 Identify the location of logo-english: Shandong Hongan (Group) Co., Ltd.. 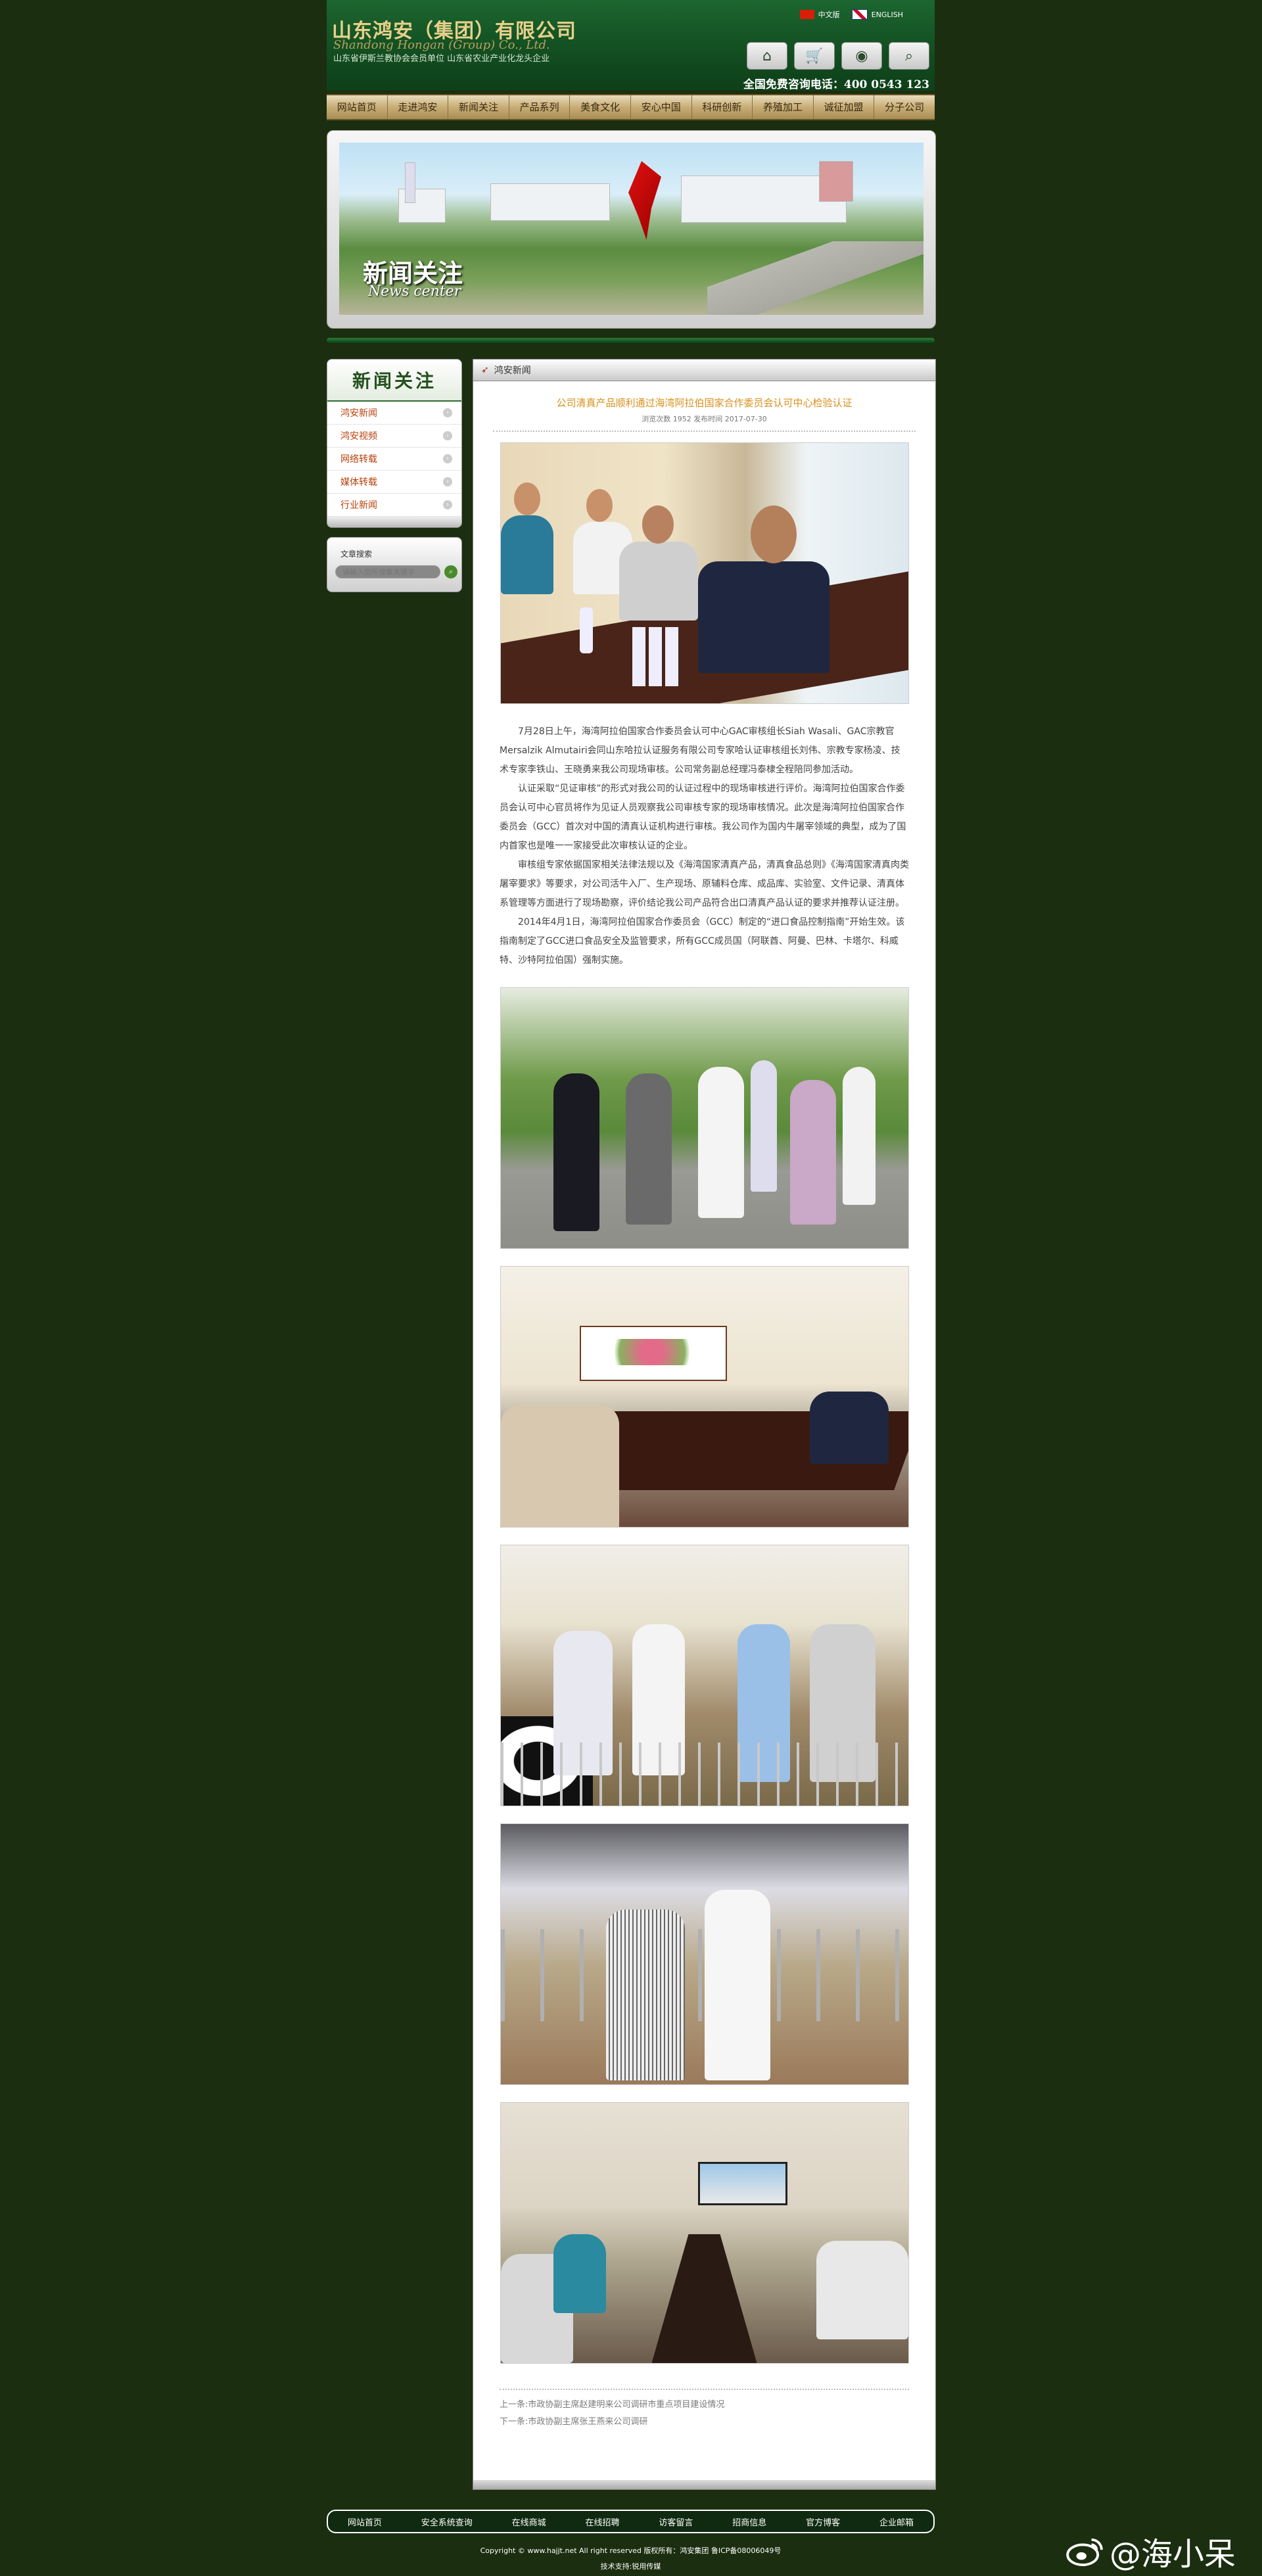
(442, 45).